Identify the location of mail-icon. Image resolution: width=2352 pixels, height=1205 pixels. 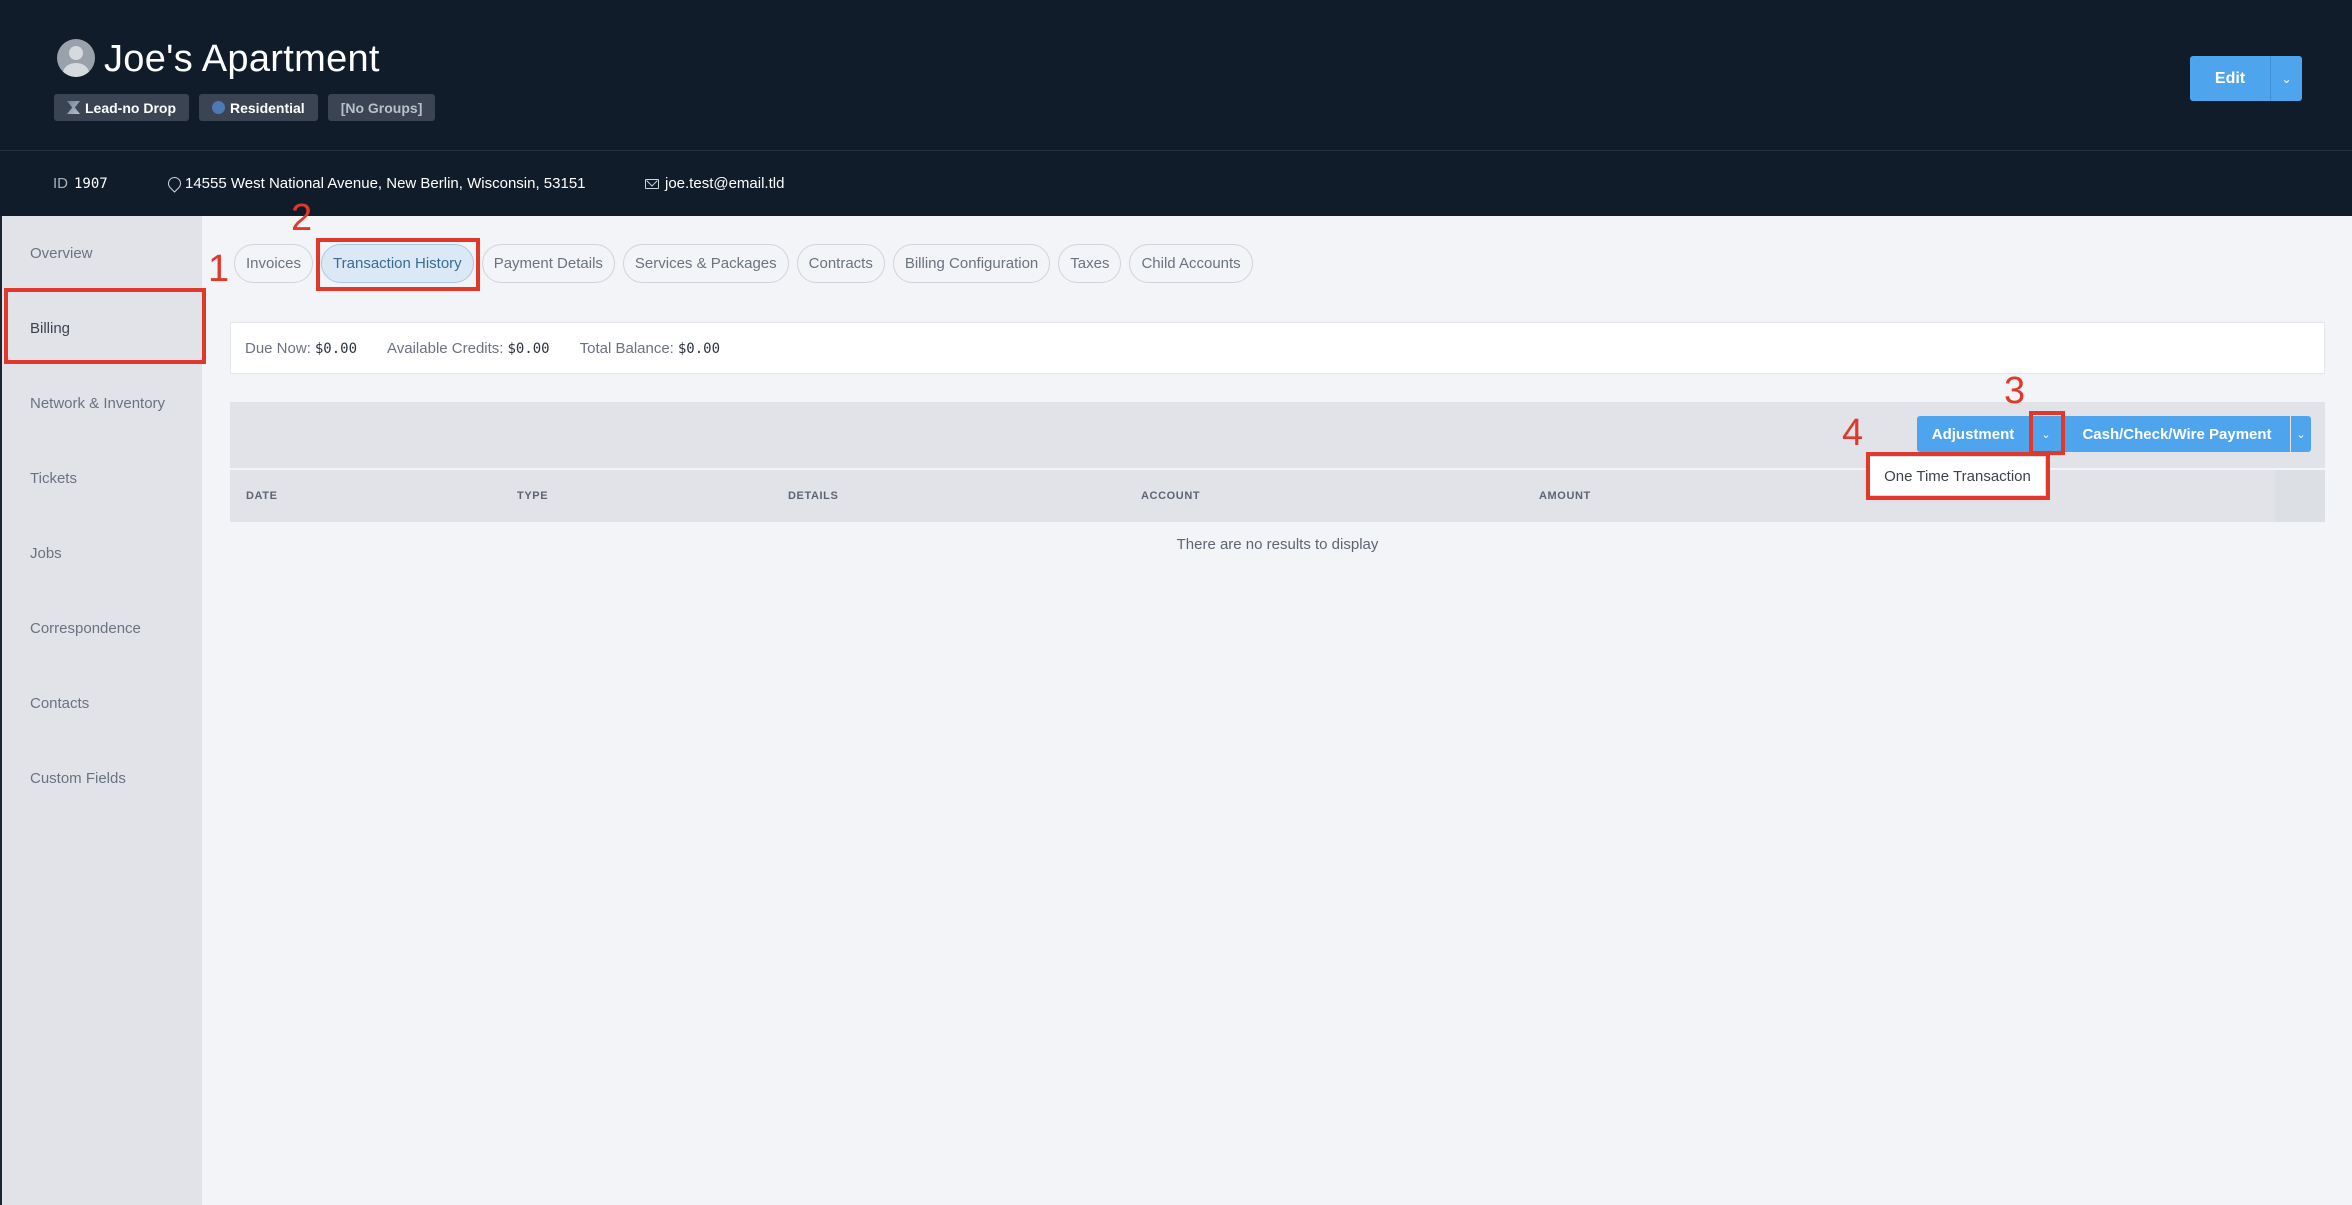
(652, 183).